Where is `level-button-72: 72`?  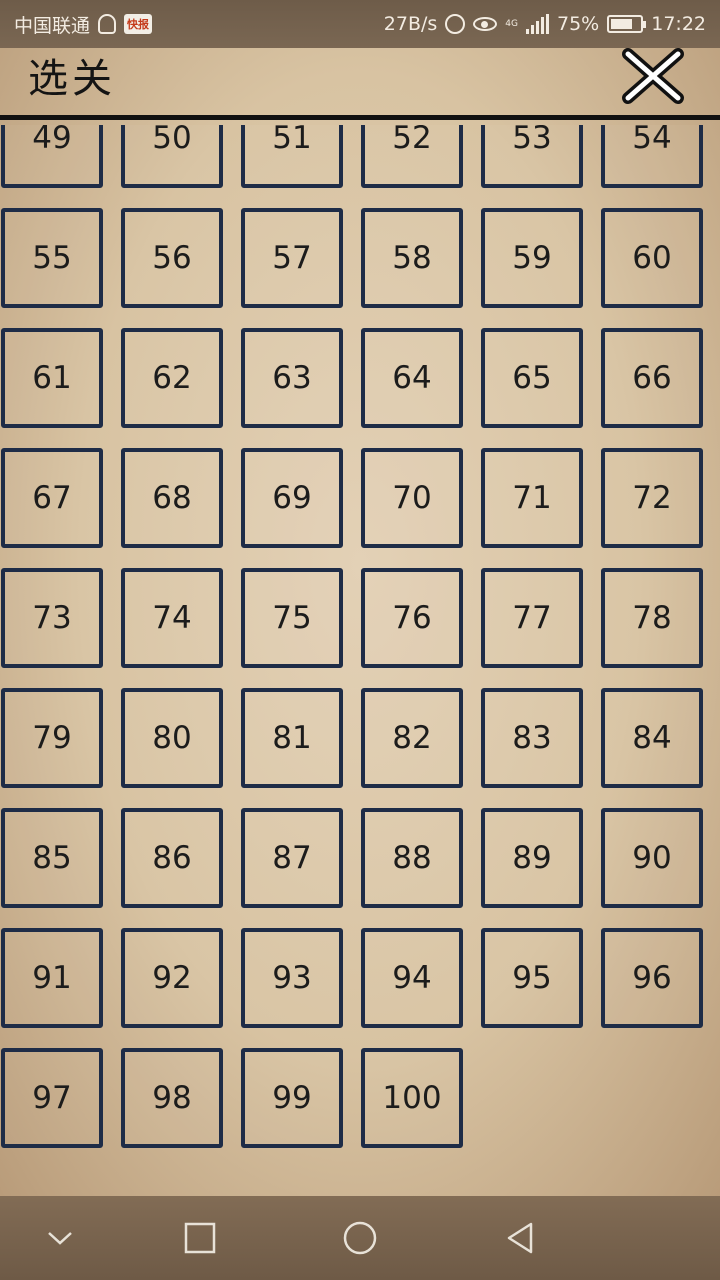
level-button-72: 72 is located at coordinates (652, 498).